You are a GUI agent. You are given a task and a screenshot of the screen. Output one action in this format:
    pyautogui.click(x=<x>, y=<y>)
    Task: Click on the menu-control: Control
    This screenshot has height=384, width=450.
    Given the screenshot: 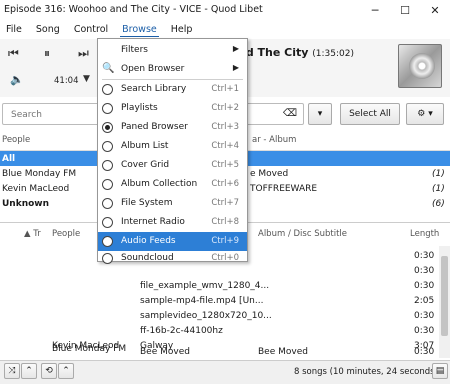 What is the action you would take?
    pyautogui.click(x=91, y=29)
    